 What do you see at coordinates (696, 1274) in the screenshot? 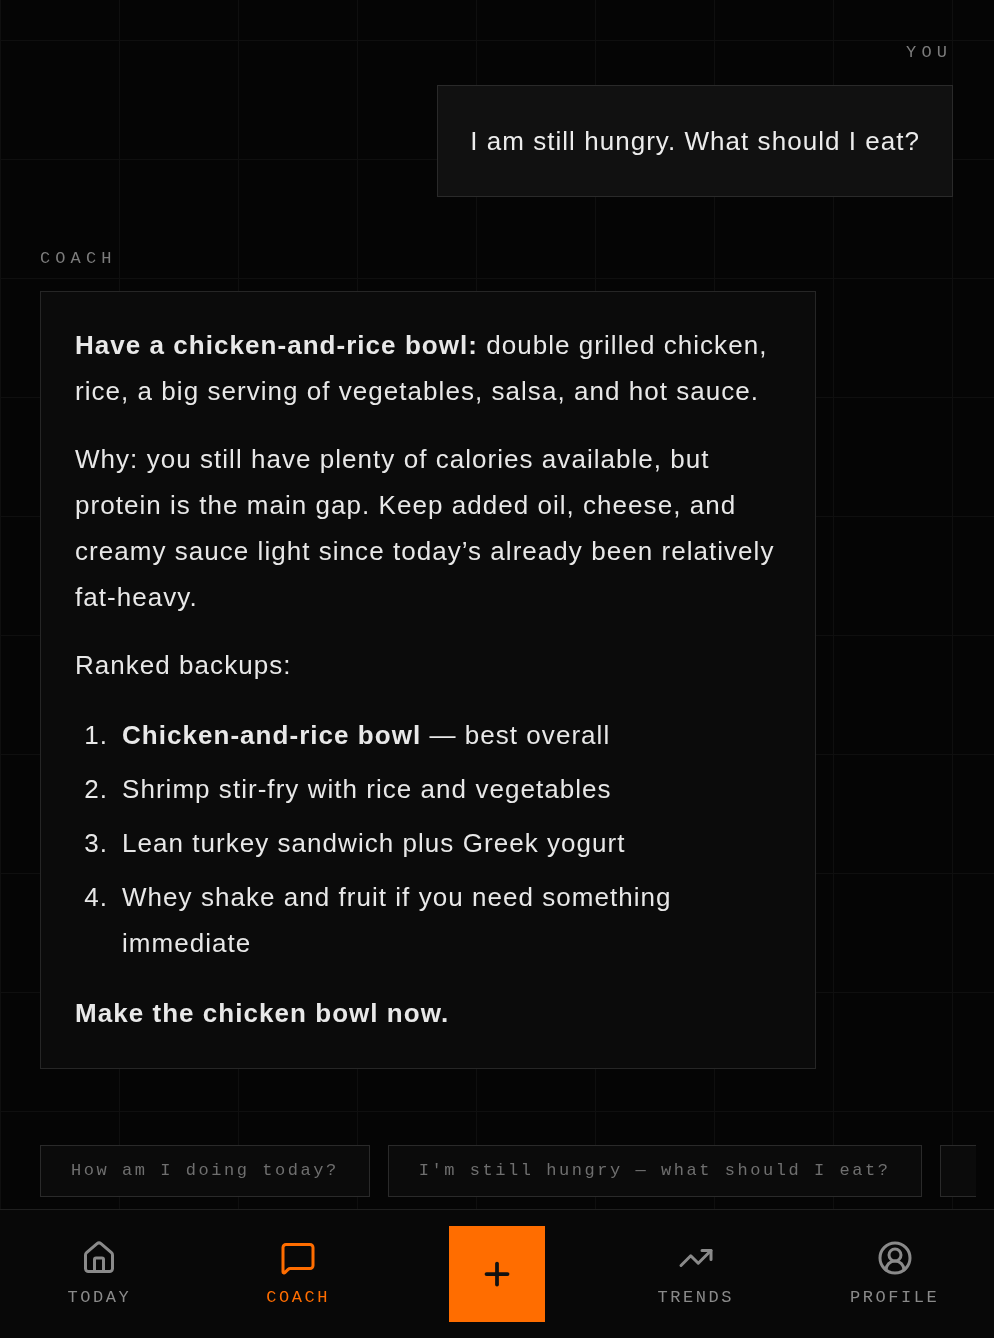
I see `nav-tab: TRENDS` at bounding box center [696, 1274].